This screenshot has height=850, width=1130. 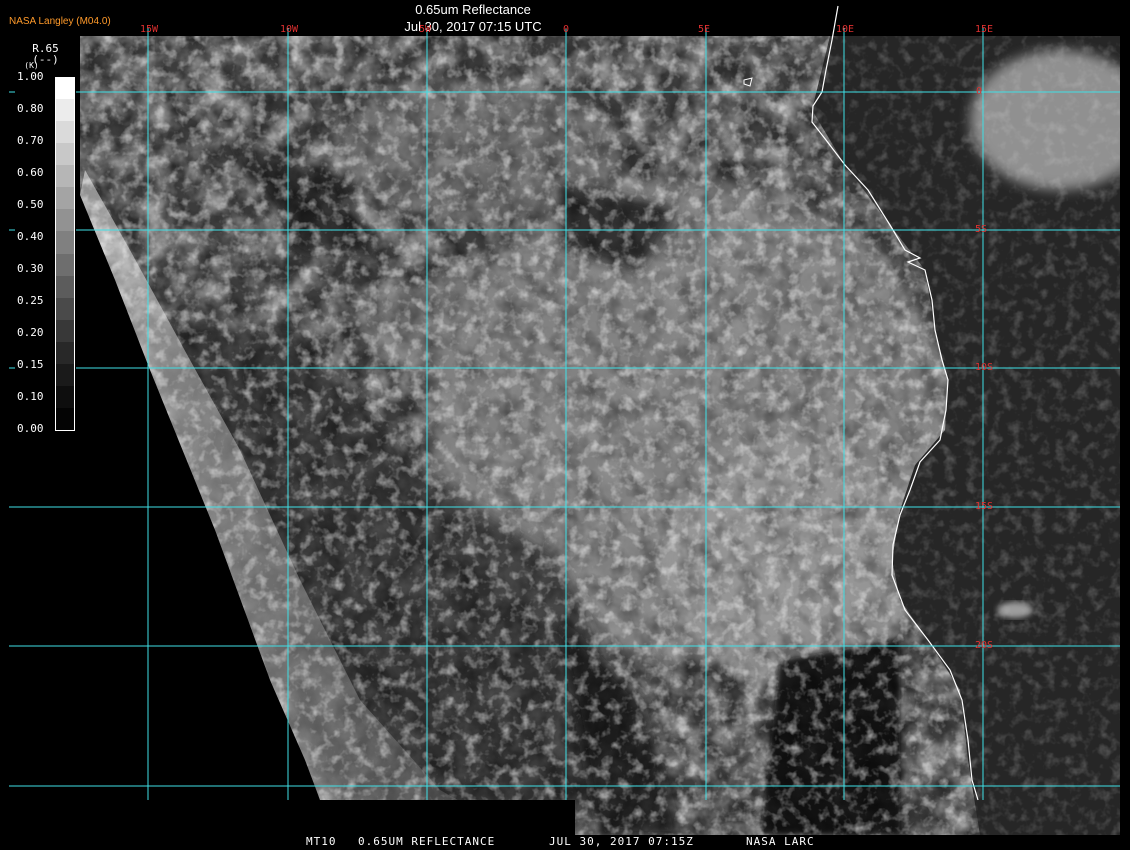 I want to click on legend-value-label: 1.00, so click(x=30, y=76).